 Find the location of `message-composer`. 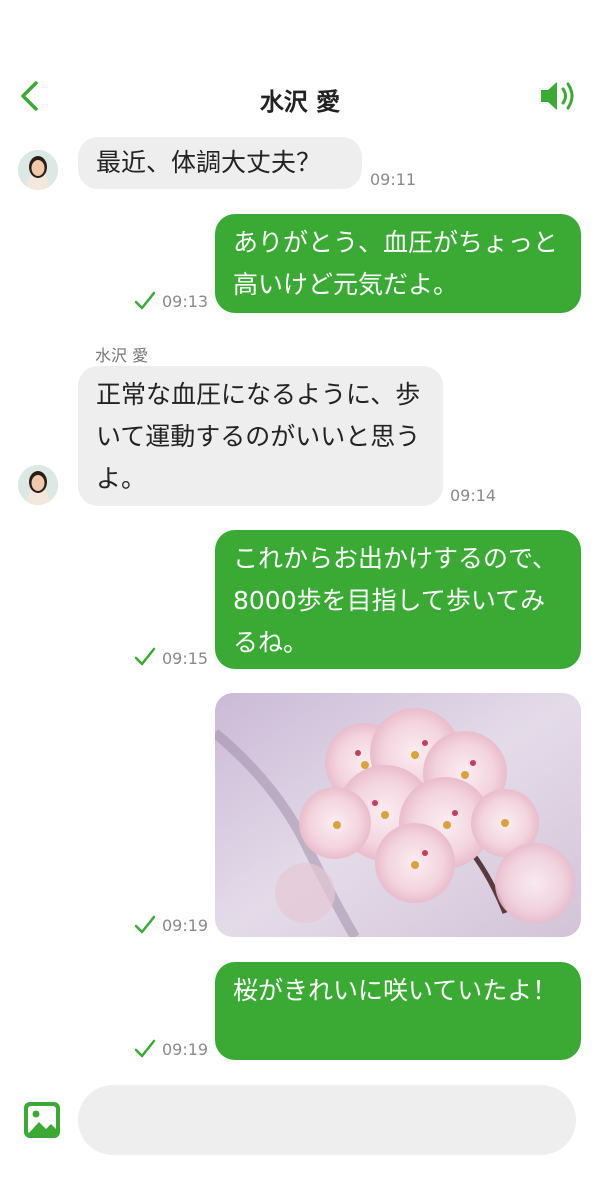

message-composer is located at coordinates (300, 1120).